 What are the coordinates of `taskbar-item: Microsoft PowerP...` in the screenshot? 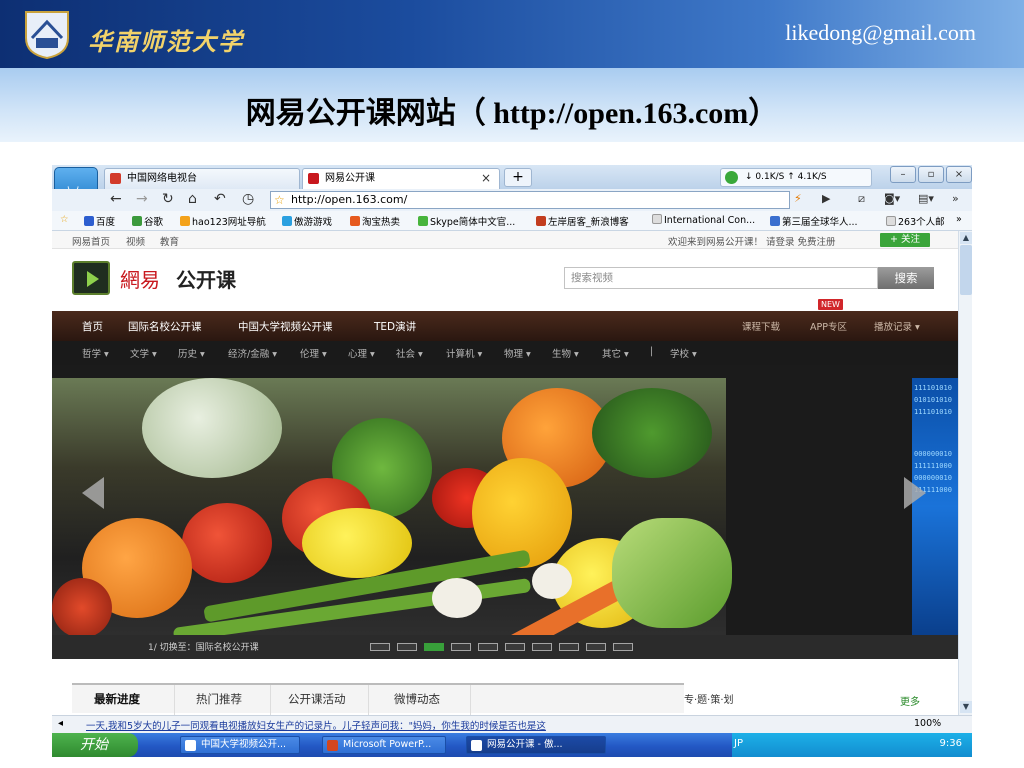 It's located at (384, 745).